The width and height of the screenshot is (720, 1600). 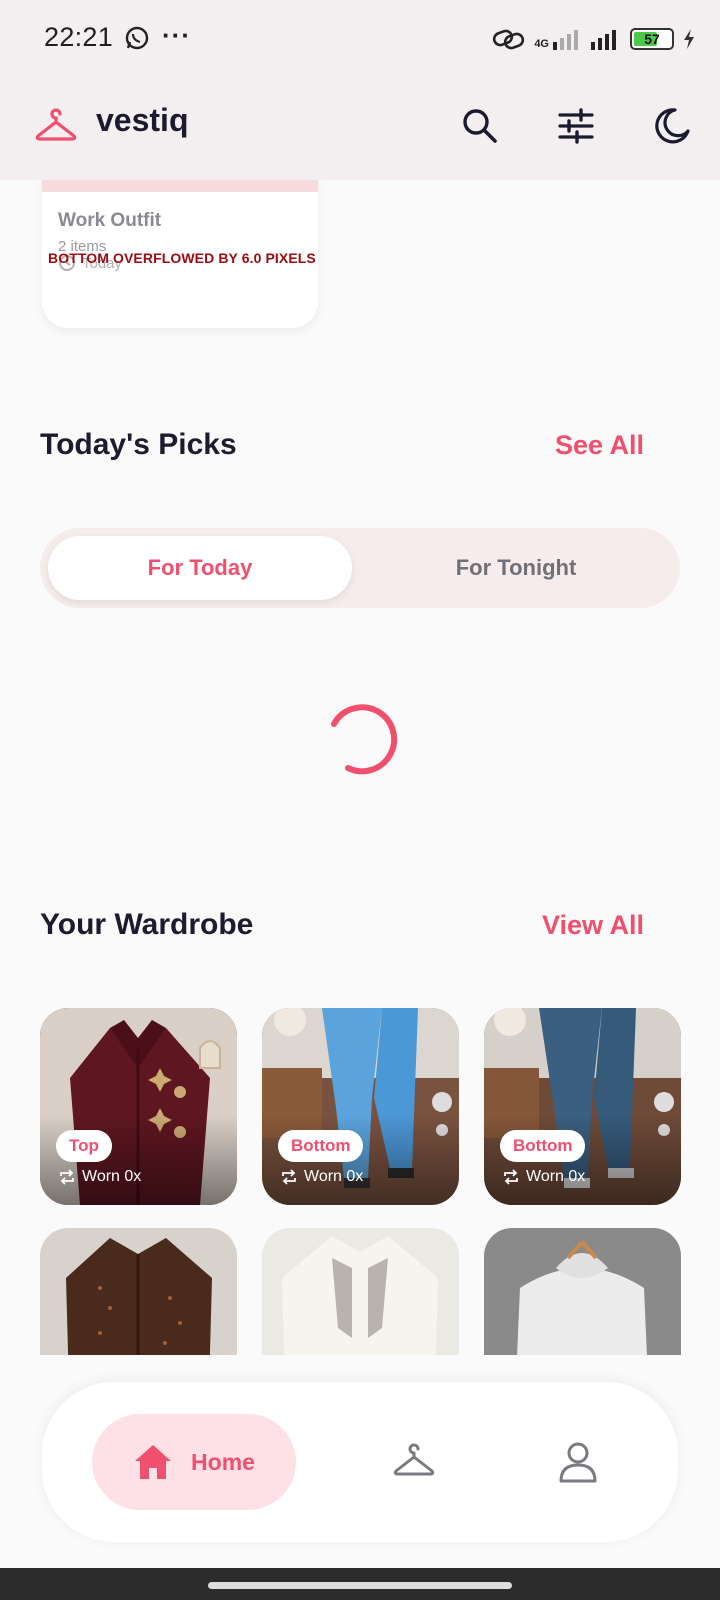 What do you see at coordinates (516, 568) in the screenshot?
I see `tab-for-tonight: For Tonight` at bounding box center [516, 568].